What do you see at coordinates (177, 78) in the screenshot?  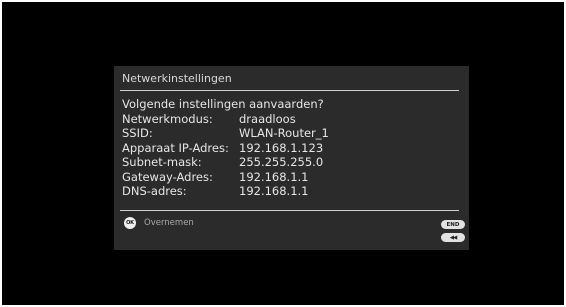 I see `dialog-title: Netwerkinstellingen` at bounding box center [177, 78].